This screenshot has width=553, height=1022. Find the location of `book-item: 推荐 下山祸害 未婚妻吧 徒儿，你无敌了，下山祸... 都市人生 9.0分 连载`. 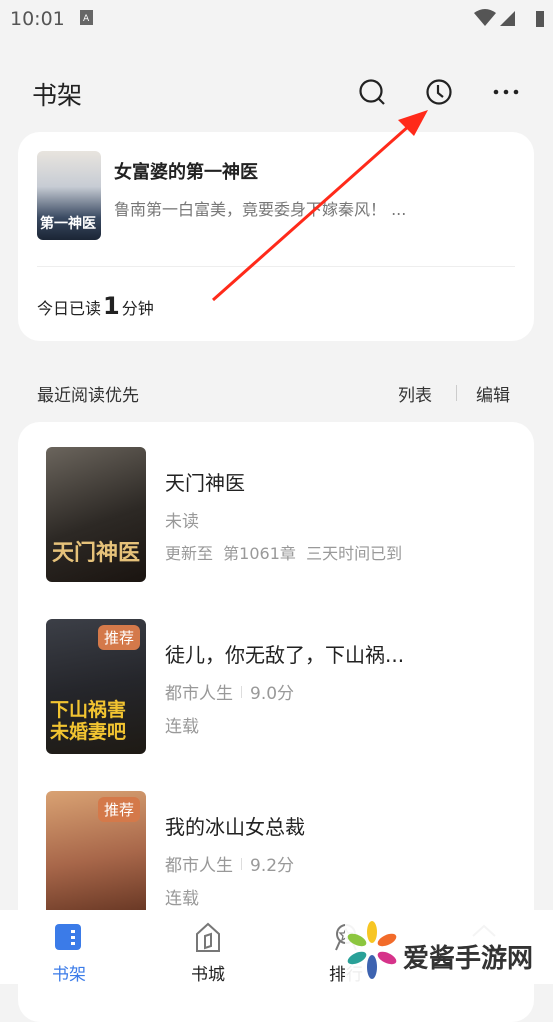

book-item: 推荐 下山祸害 未婚妻吧 徒儿，你无敌了，下山祸... 都市人生 9.0分 连载 is located at coordinates (276, 686).